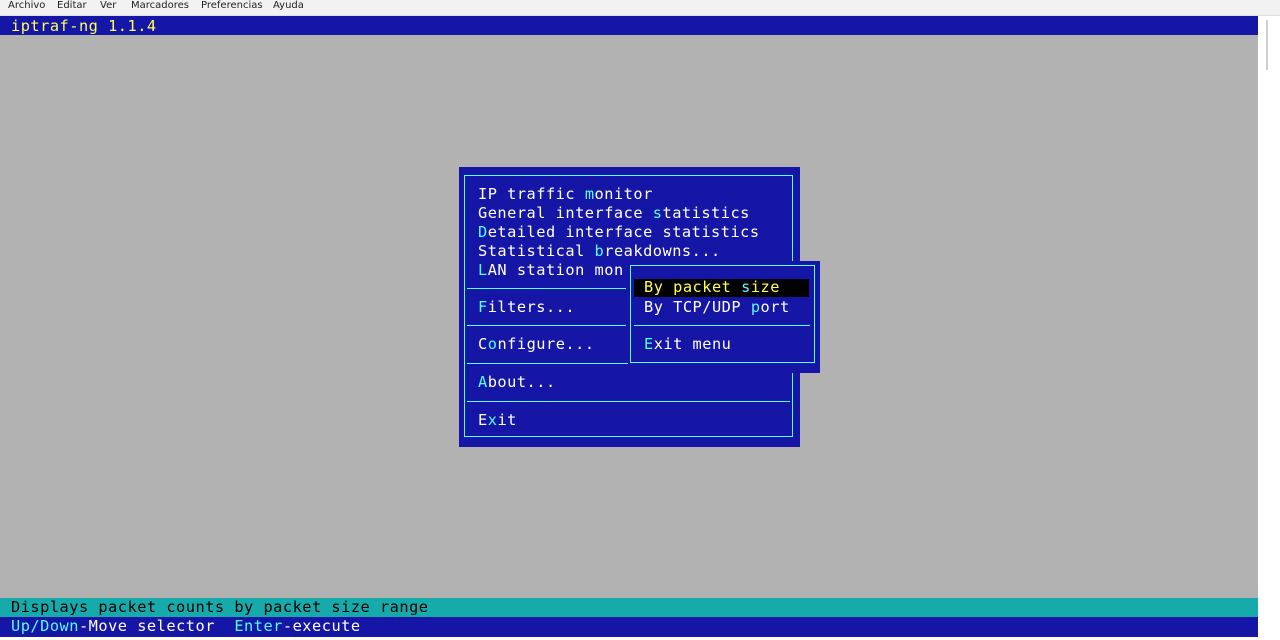  I want to click on menu-marcadores: Marcadores, so click(160, 6).